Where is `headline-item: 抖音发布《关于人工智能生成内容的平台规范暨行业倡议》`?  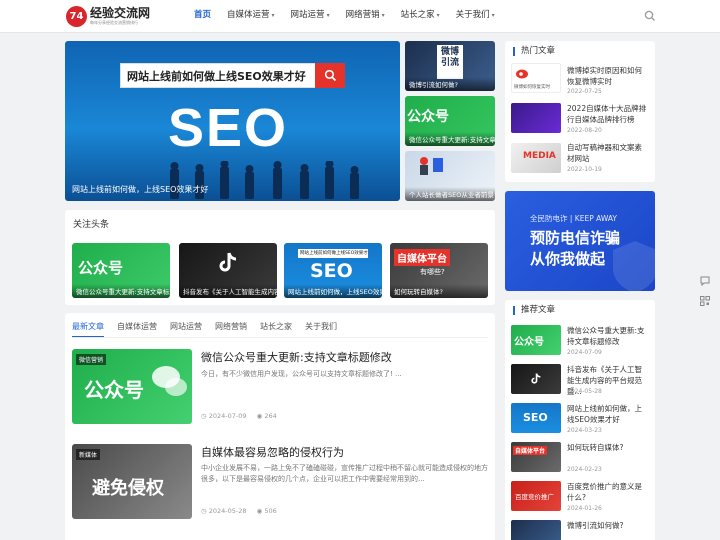 headline-item: 抖音发布《关于人工智能生成内容的平台规范暨行业倡议》 is located at coordinates (228, 270).